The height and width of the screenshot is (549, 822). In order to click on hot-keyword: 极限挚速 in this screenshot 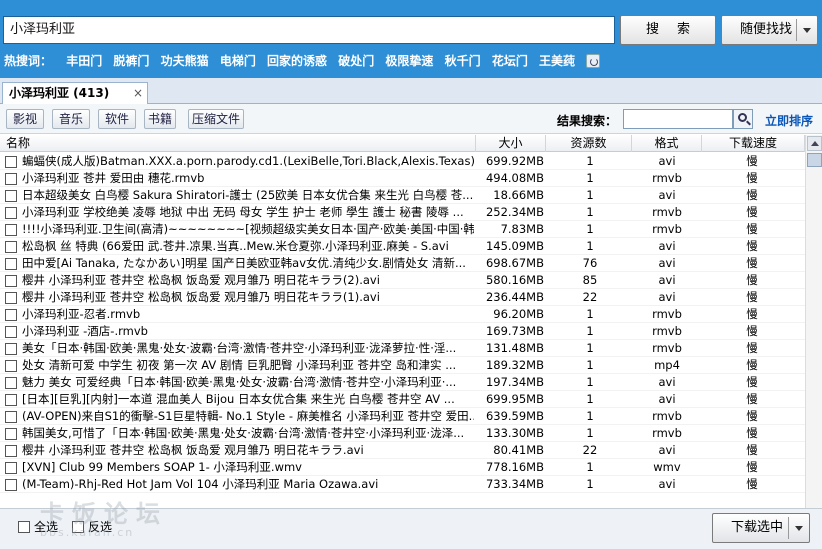, I will do `click(409, 61)`.